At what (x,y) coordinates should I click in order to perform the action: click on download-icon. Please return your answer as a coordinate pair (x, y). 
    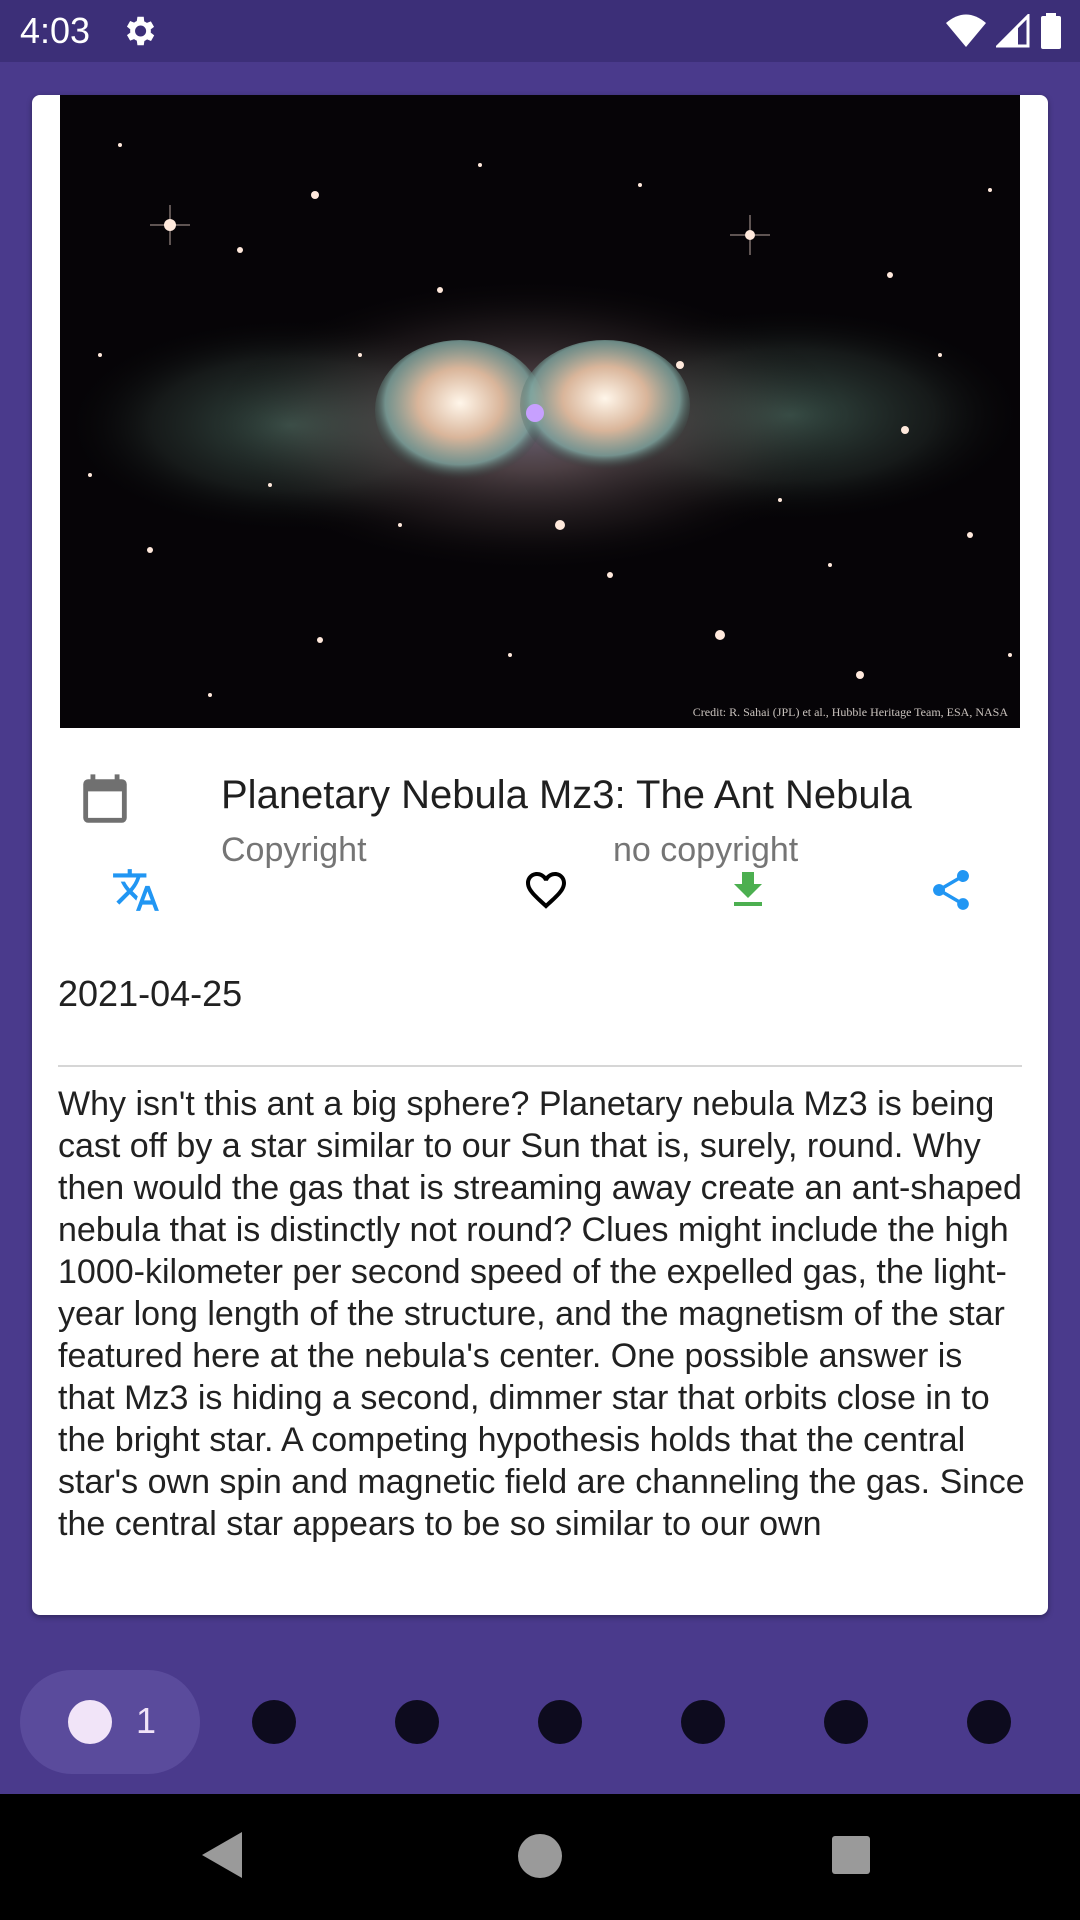
    Looking at the image, I should click on (748, 889).